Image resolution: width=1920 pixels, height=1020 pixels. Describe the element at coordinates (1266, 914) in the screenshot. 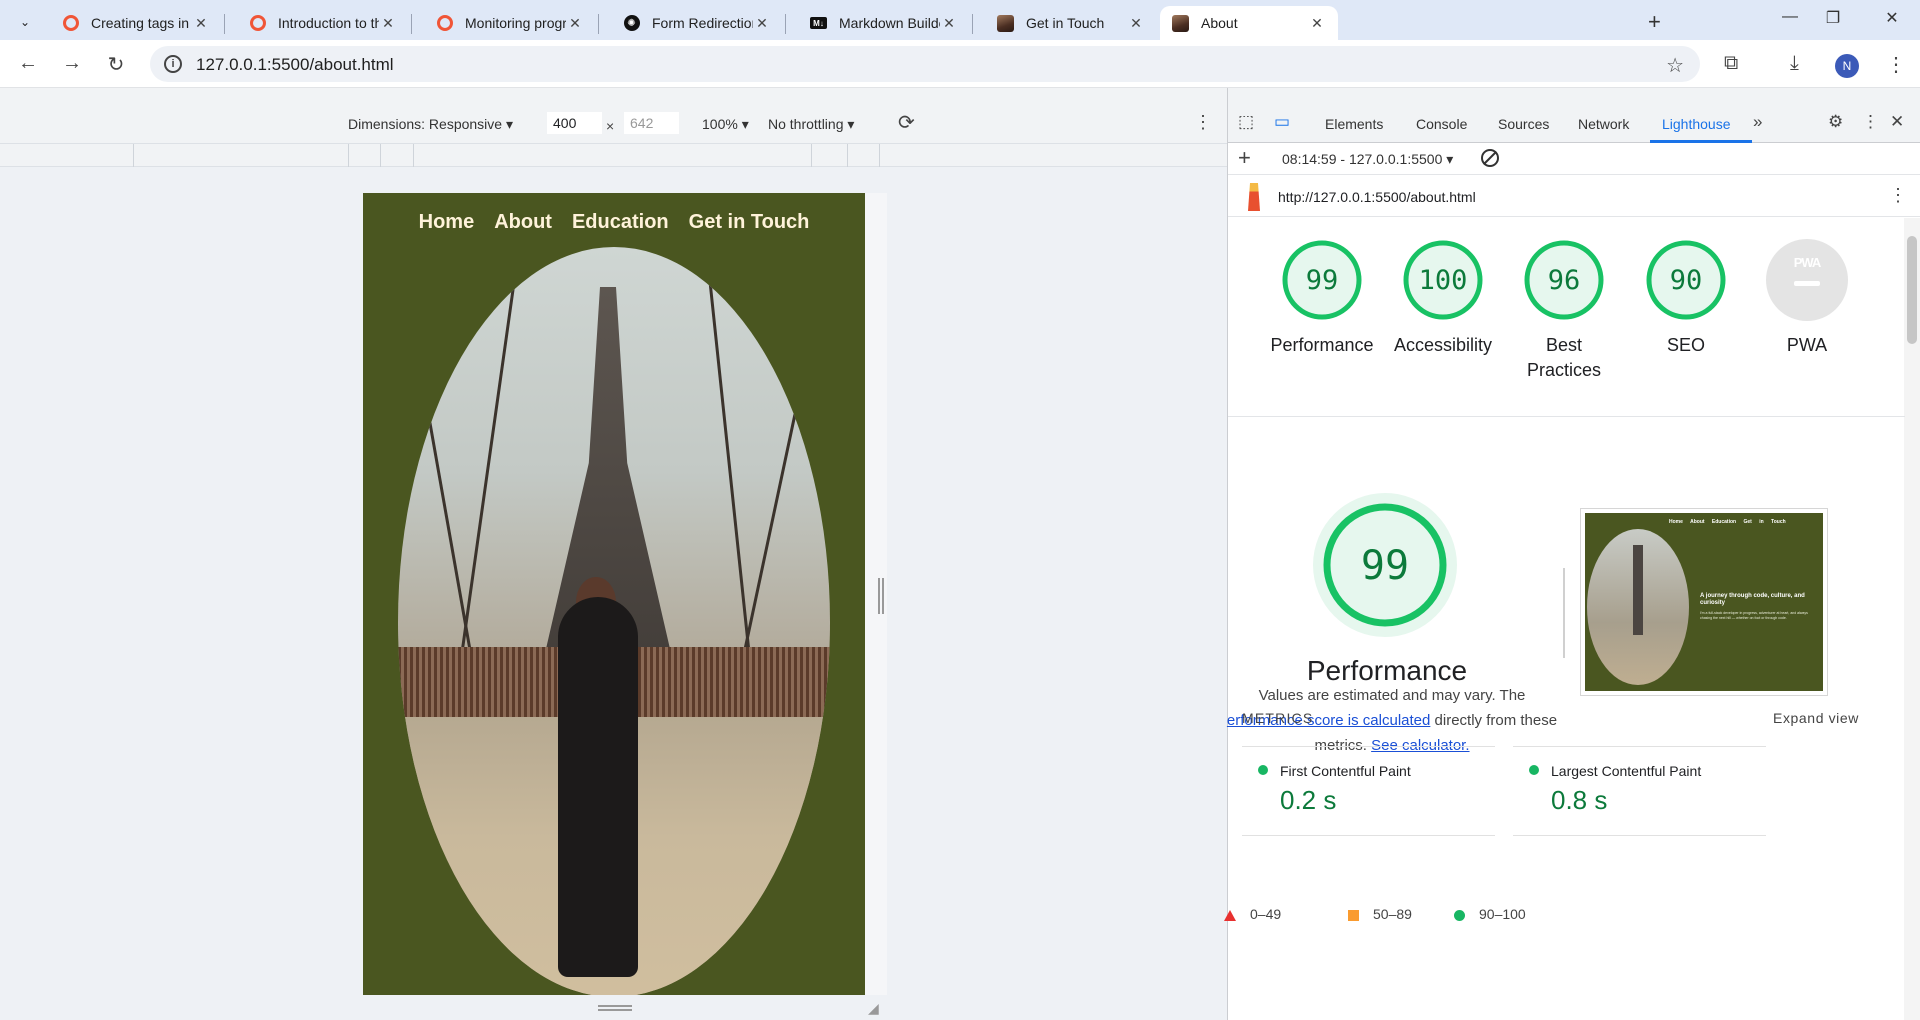

I see `legend-range: 0–49` at that location.